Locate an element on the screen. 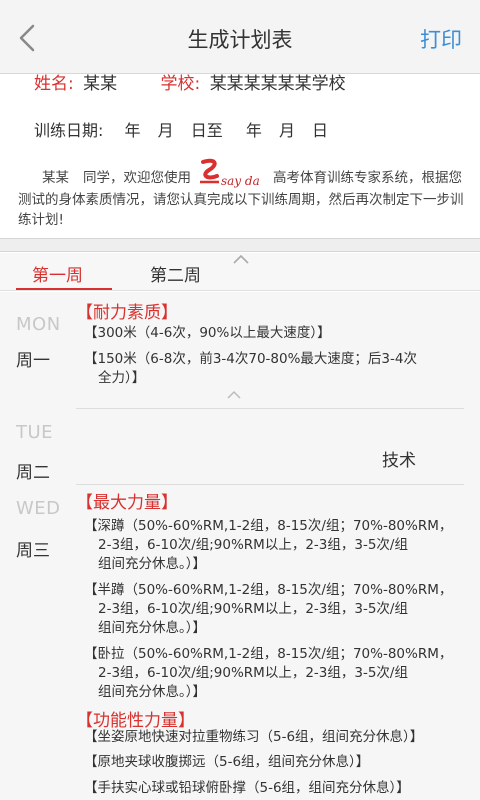  navigation-bar: 生成计划表 打印 is located at coordinates (240, 37).